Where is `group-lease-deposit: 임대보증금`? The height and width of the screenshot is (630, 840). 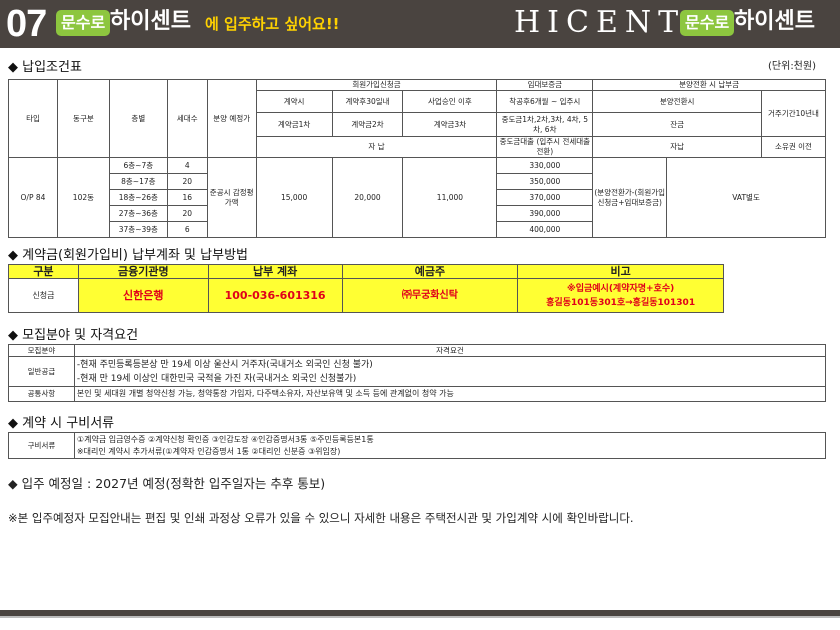
group-lease-deposit: 임대보증금 is located at coordinates (545, 85).